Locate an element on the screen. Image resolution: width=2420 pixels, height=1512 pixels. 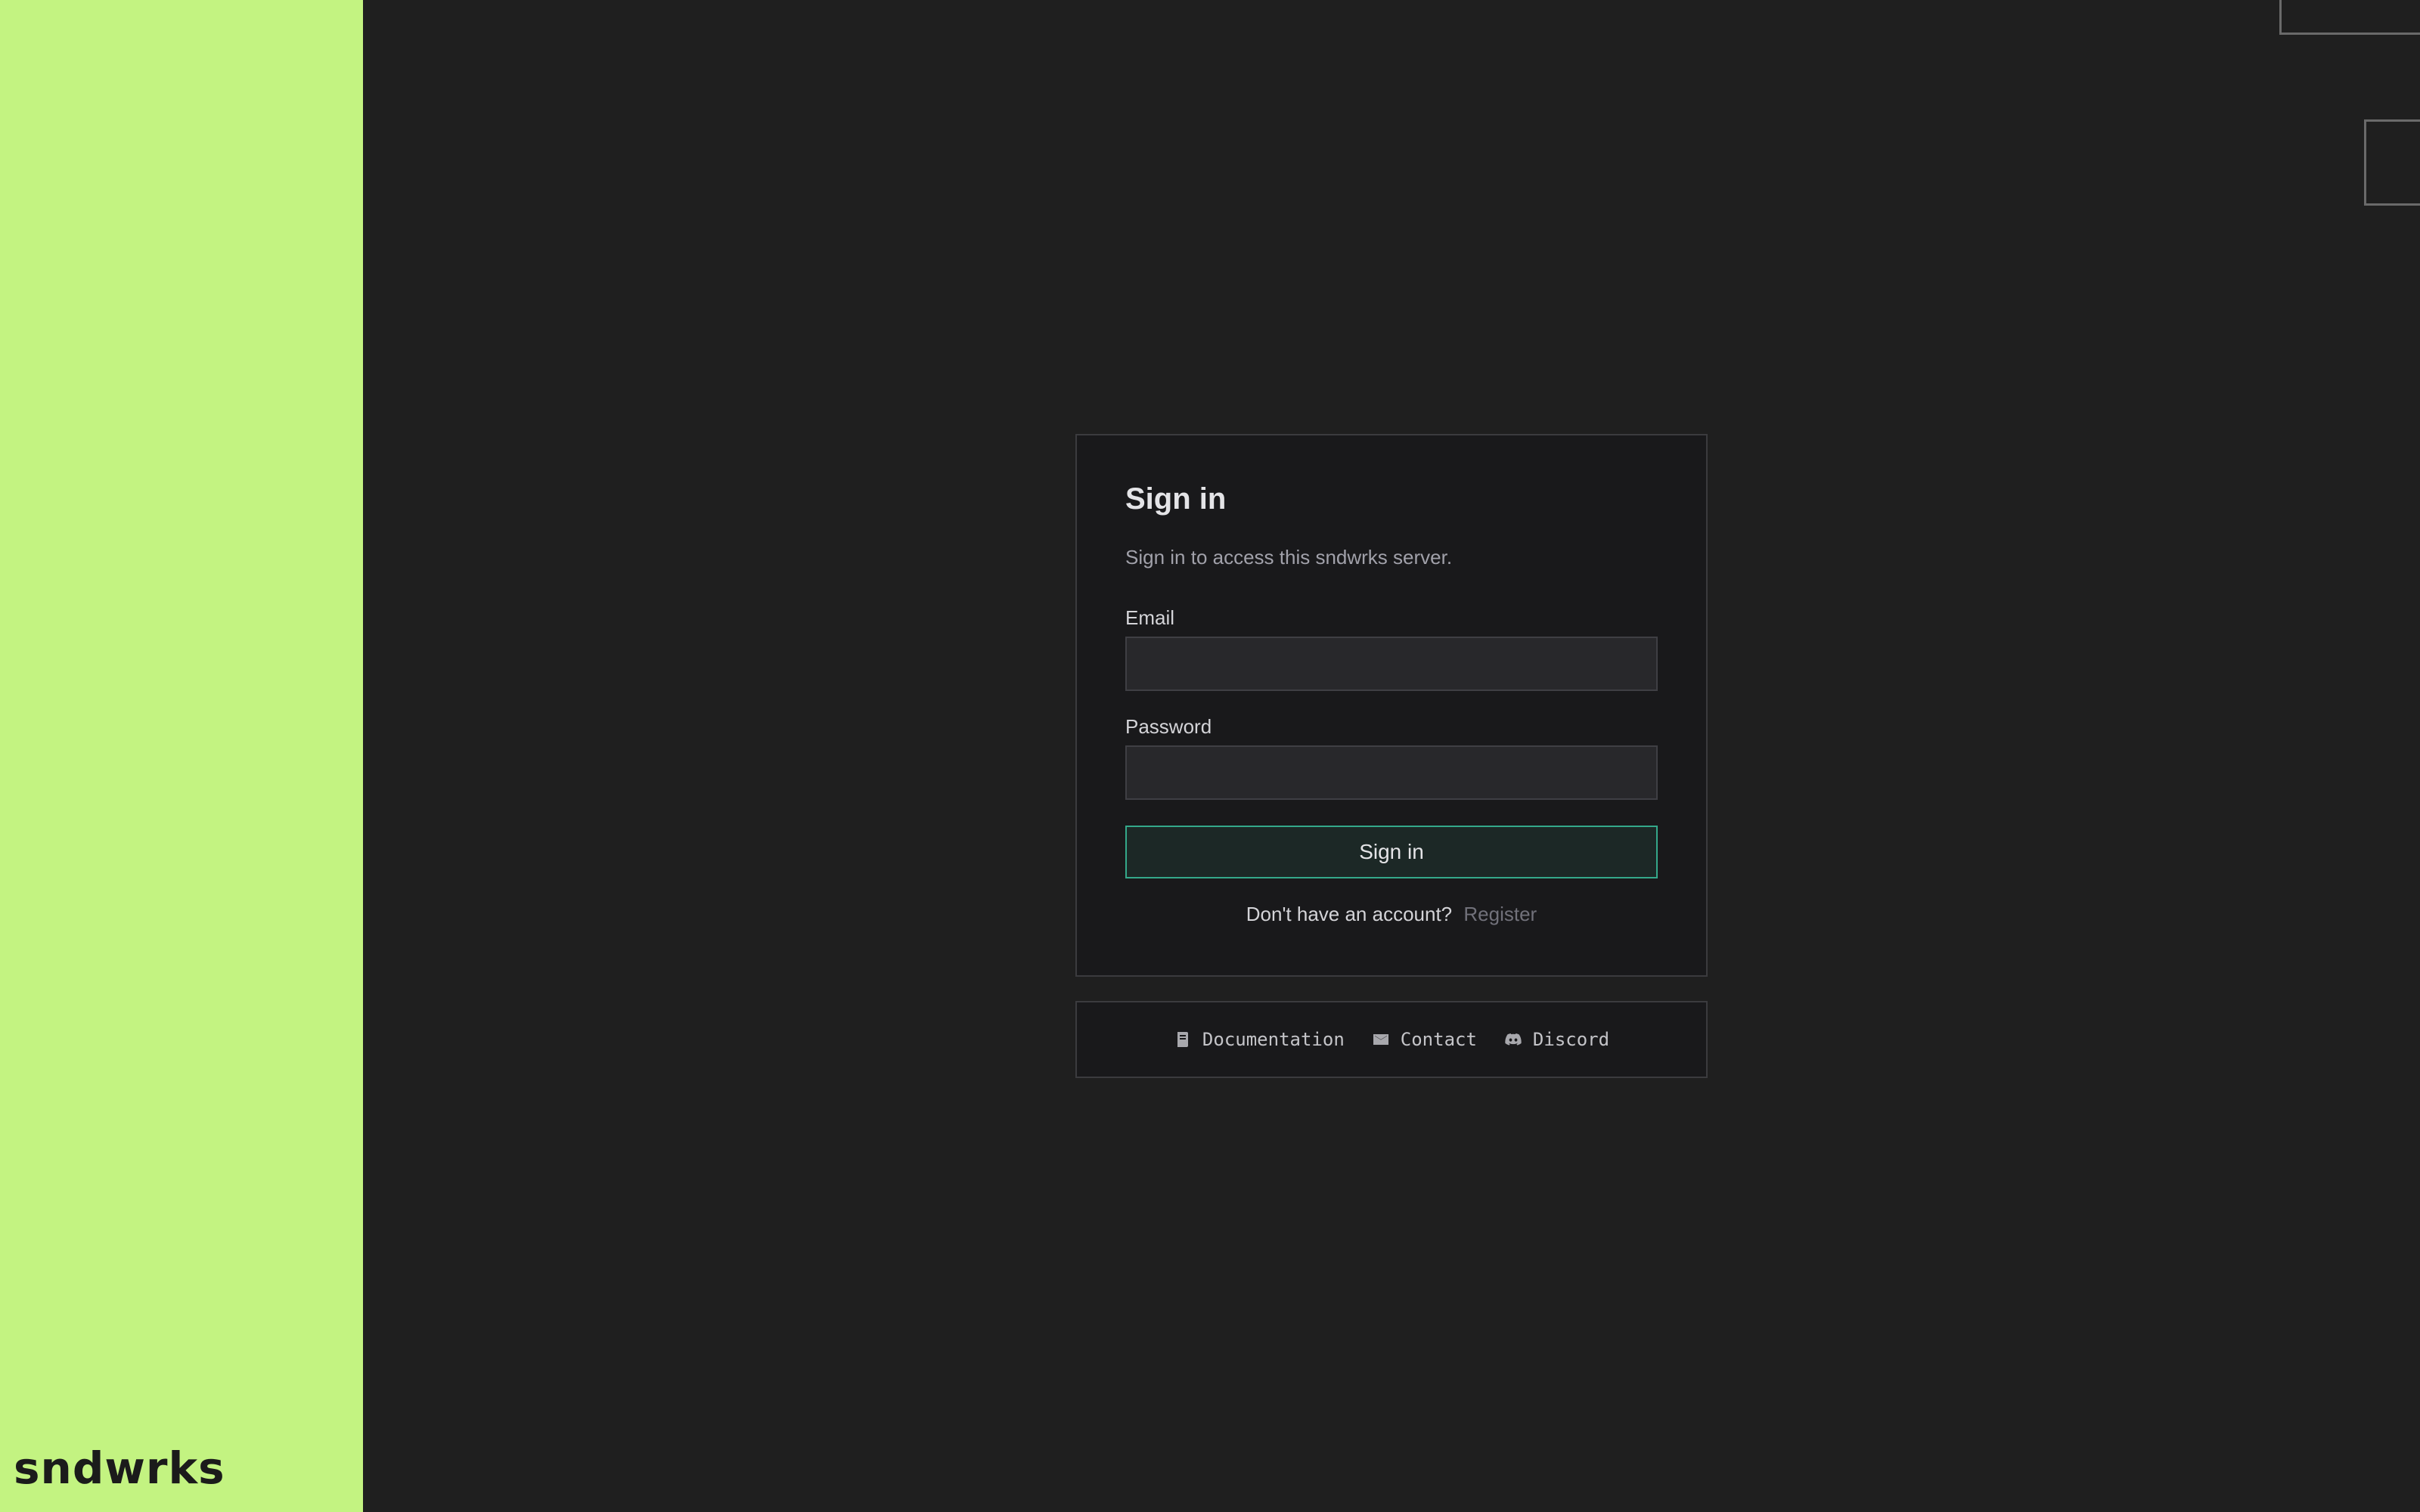
password-field is located at coordinates (1391, 772).